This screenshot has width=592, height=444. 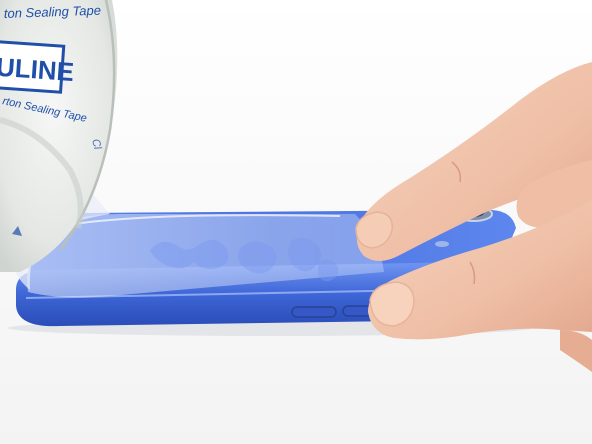 I want to click on thumbnail, so click(x=392, y=304).